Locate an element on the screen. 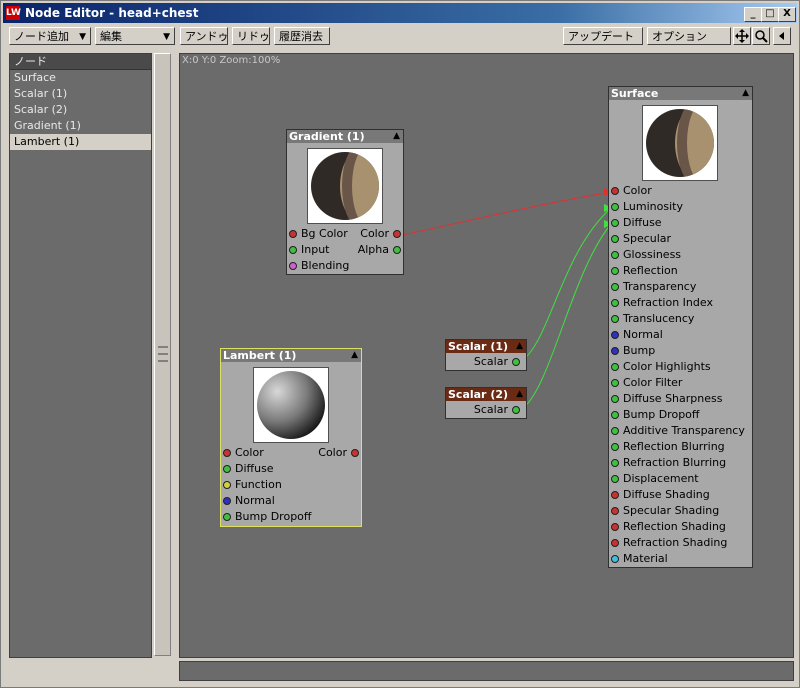 This screenshot has height=688, width=800. surface-input-reflection-shading: Reflection Shading is located at coordinates (668, 527).